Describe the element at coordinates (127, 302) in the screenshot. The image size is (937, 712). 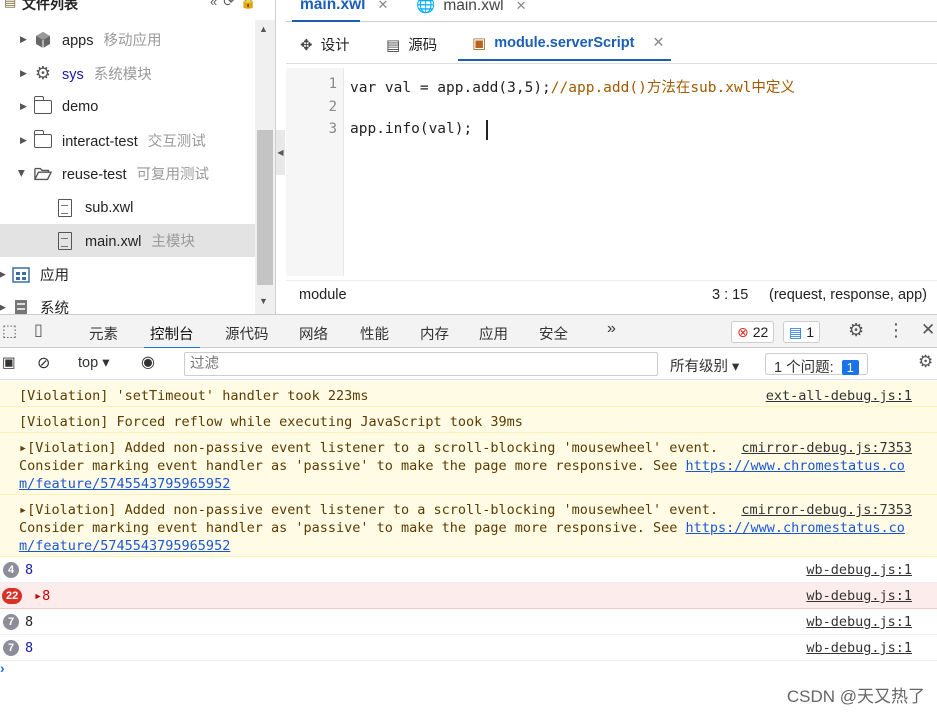
I see `tree-item-system: ▶ 系统` at that location.